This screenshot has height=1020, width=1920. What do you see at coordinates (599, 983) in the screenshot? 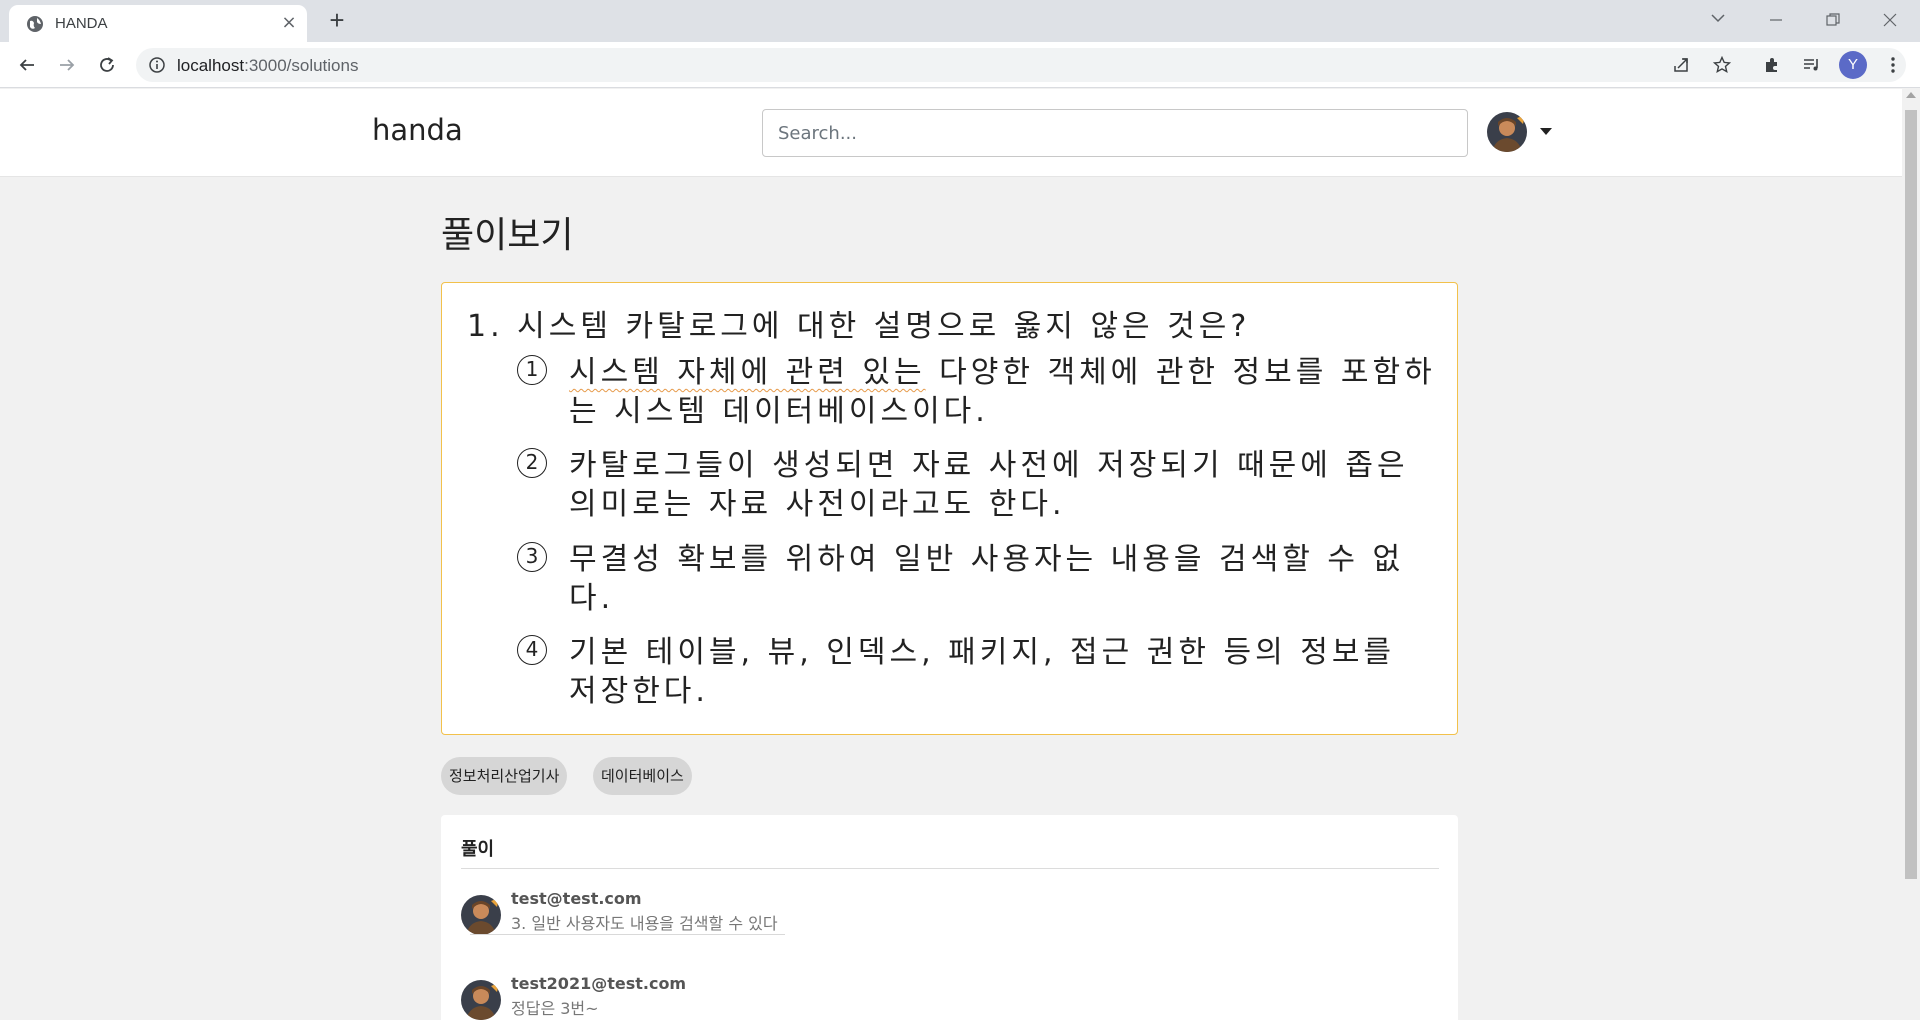
I see `comment-author: test2021@test.com` at bounding box center [599, 983].